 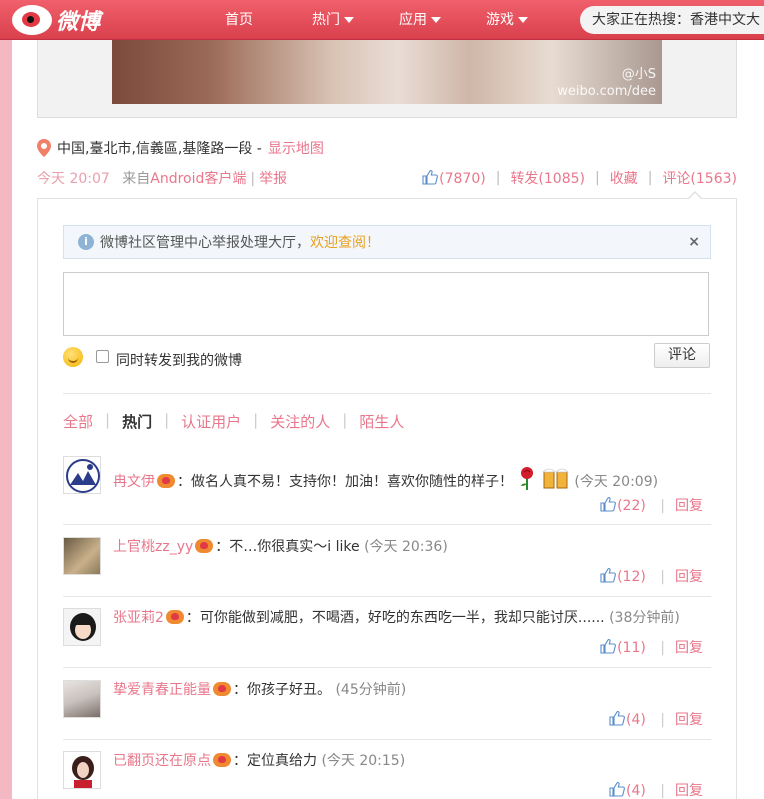 I want to click on favorite-button: 收藏, so click(x=624, y=178).